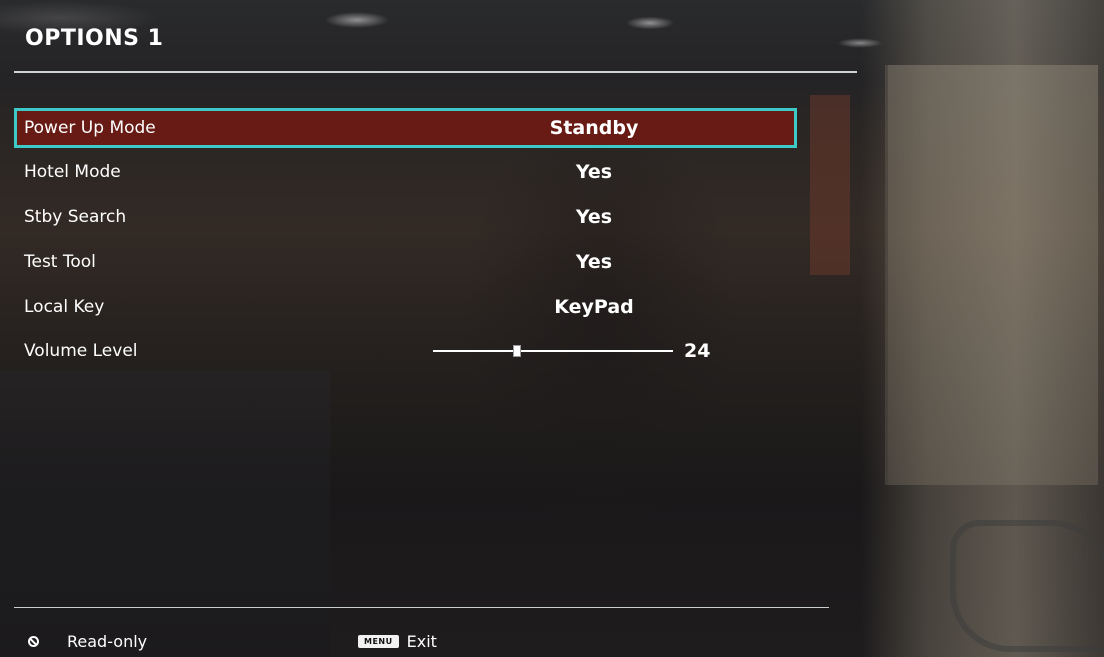  I want to click on menu-item-label: Volume Level, so click(81, 351).